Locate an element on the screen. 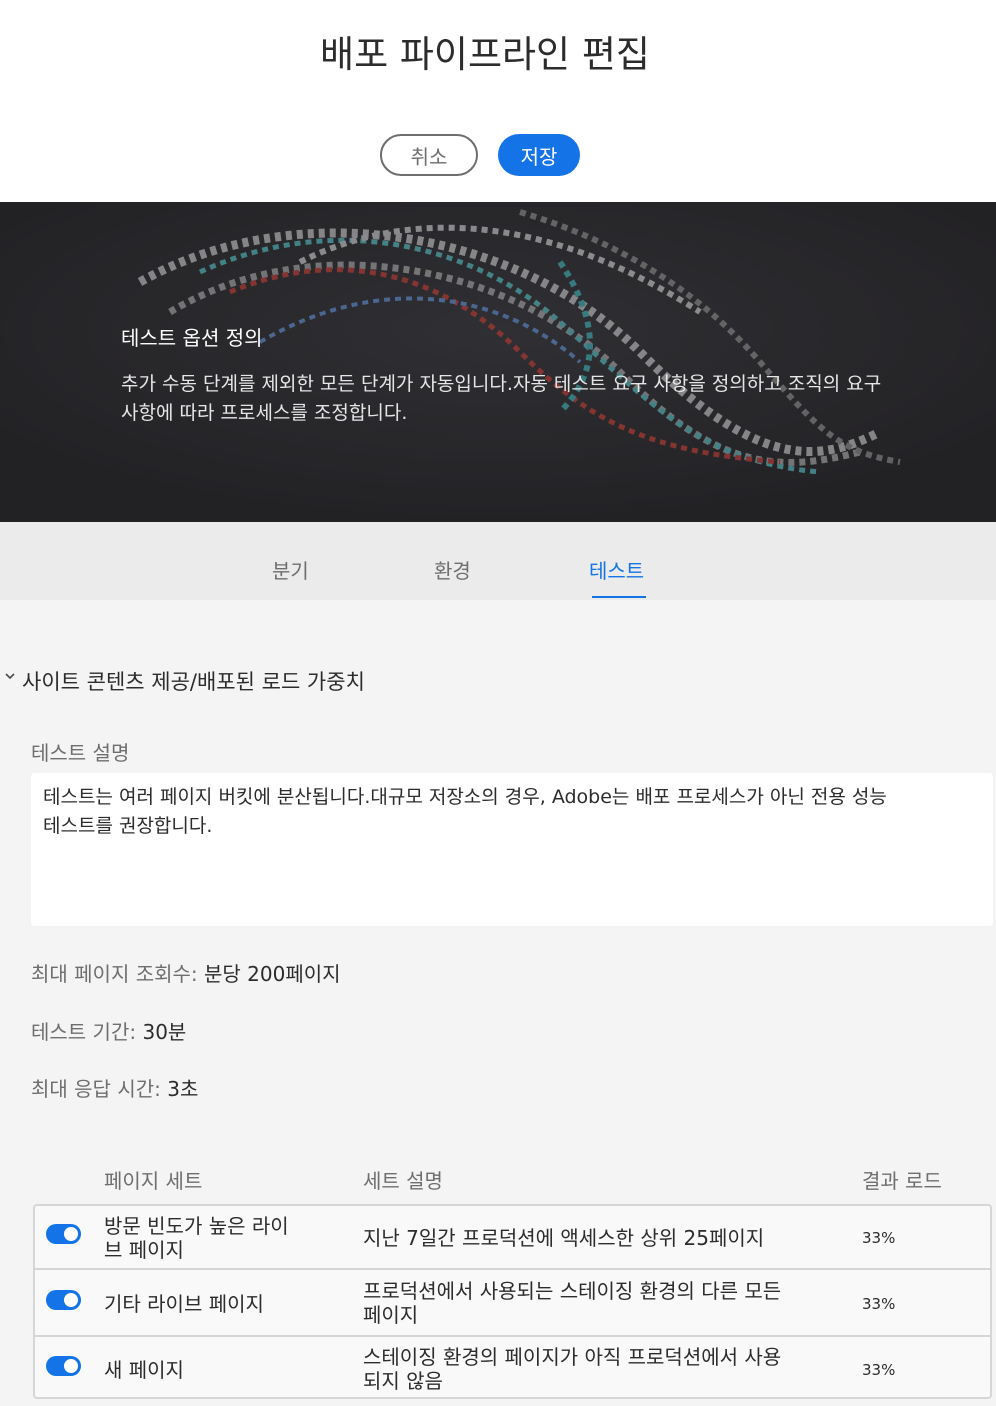 The height and width of the screenshot is (1406, 996). setting-test-duration: 테스트 기간: 30분 is located at coordinates (108, 1030).